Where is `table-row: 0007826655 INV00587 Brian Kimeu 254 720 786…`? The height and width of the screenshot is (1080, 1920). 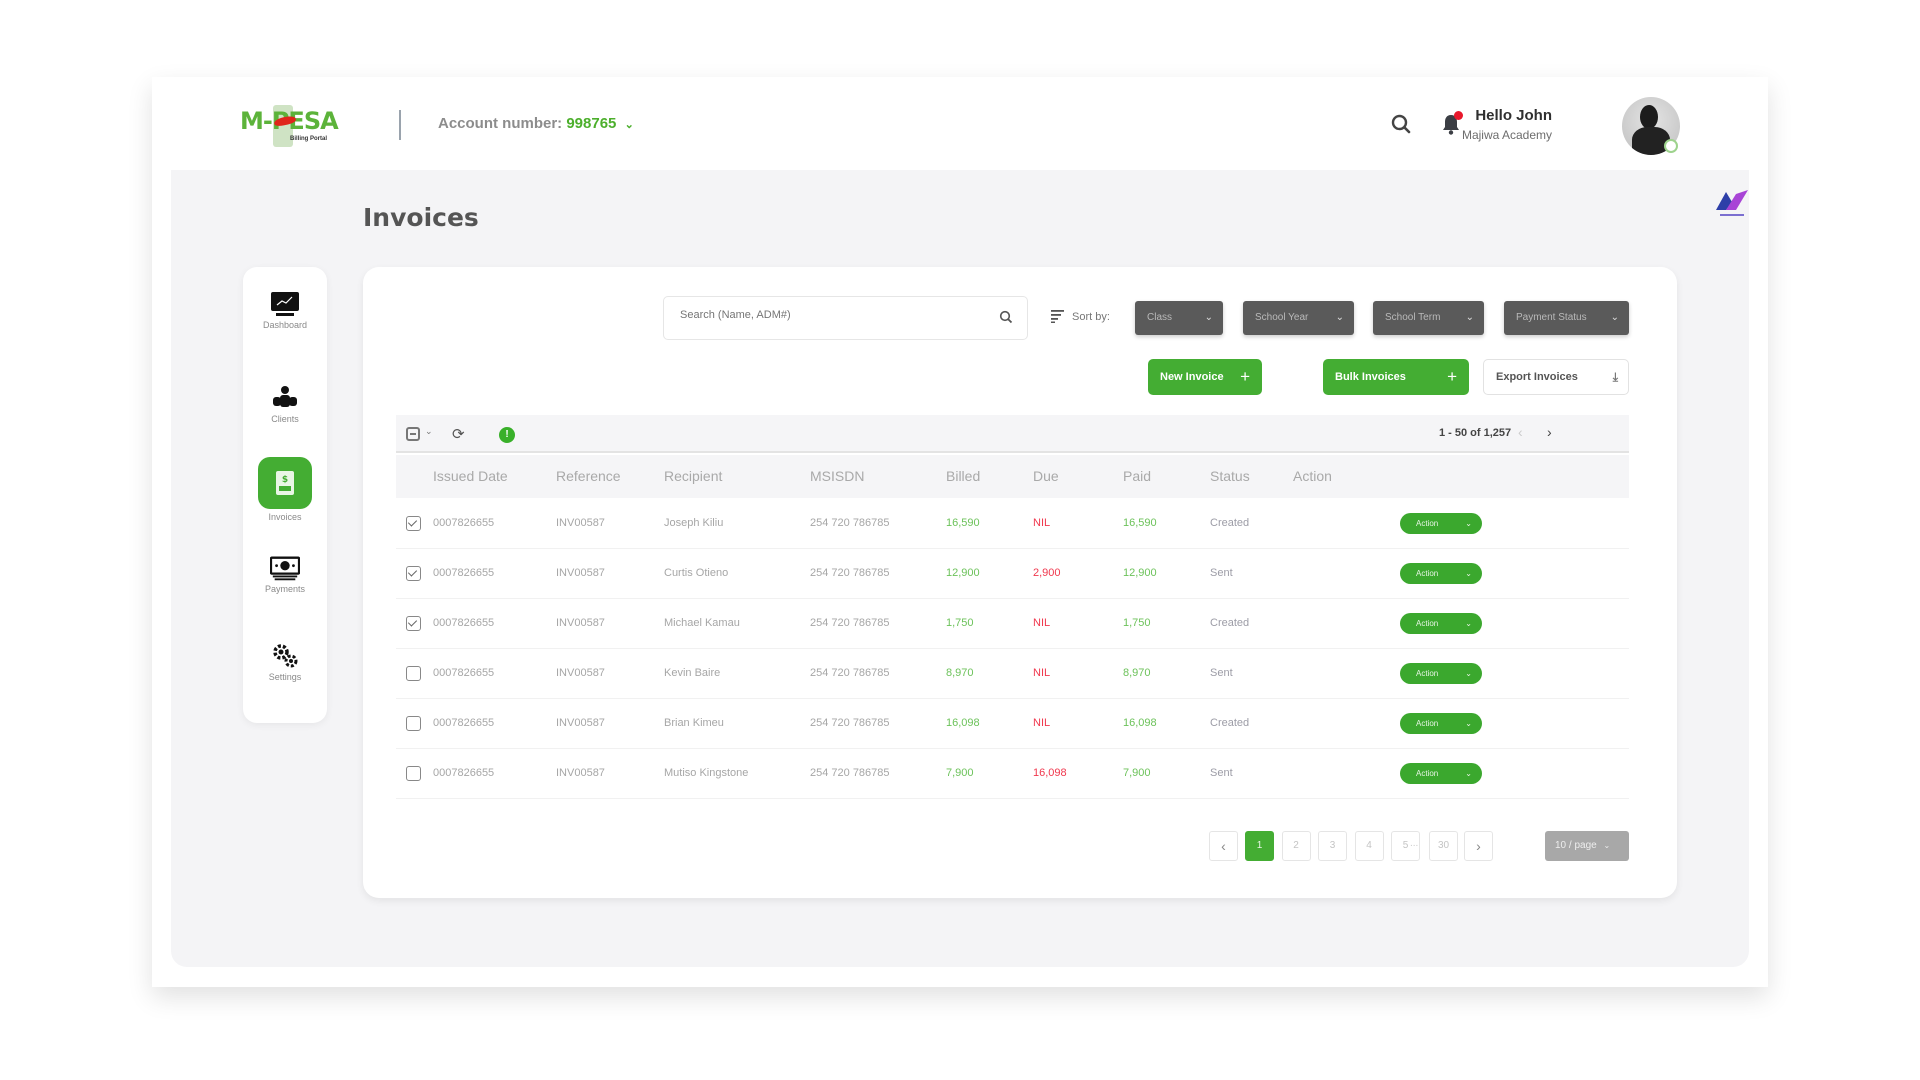
table-row: 0007826655 INV00587 Brian Kimeu 254 720 786… is located at coordinates (1012, 724).